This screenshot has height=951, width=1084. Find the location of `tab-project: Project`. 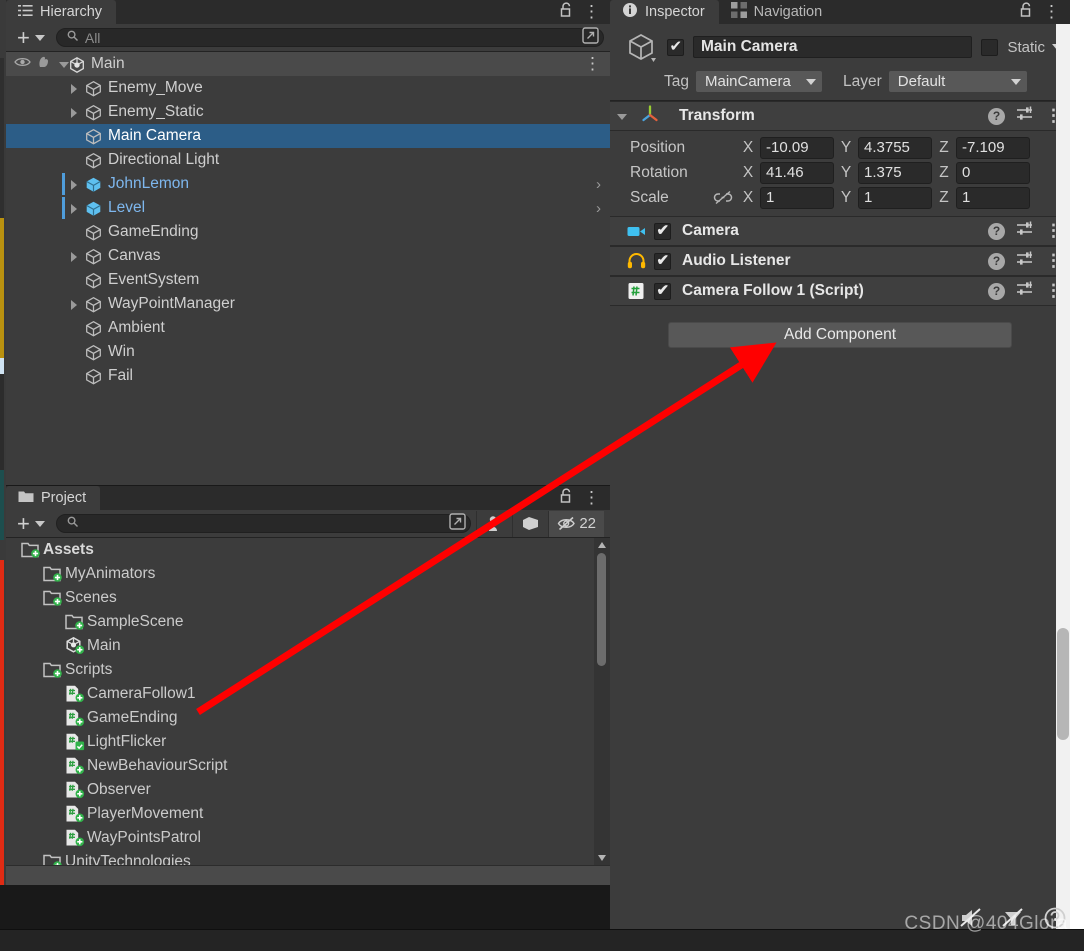

tab-project: Project is located at coordinates (53, 498).